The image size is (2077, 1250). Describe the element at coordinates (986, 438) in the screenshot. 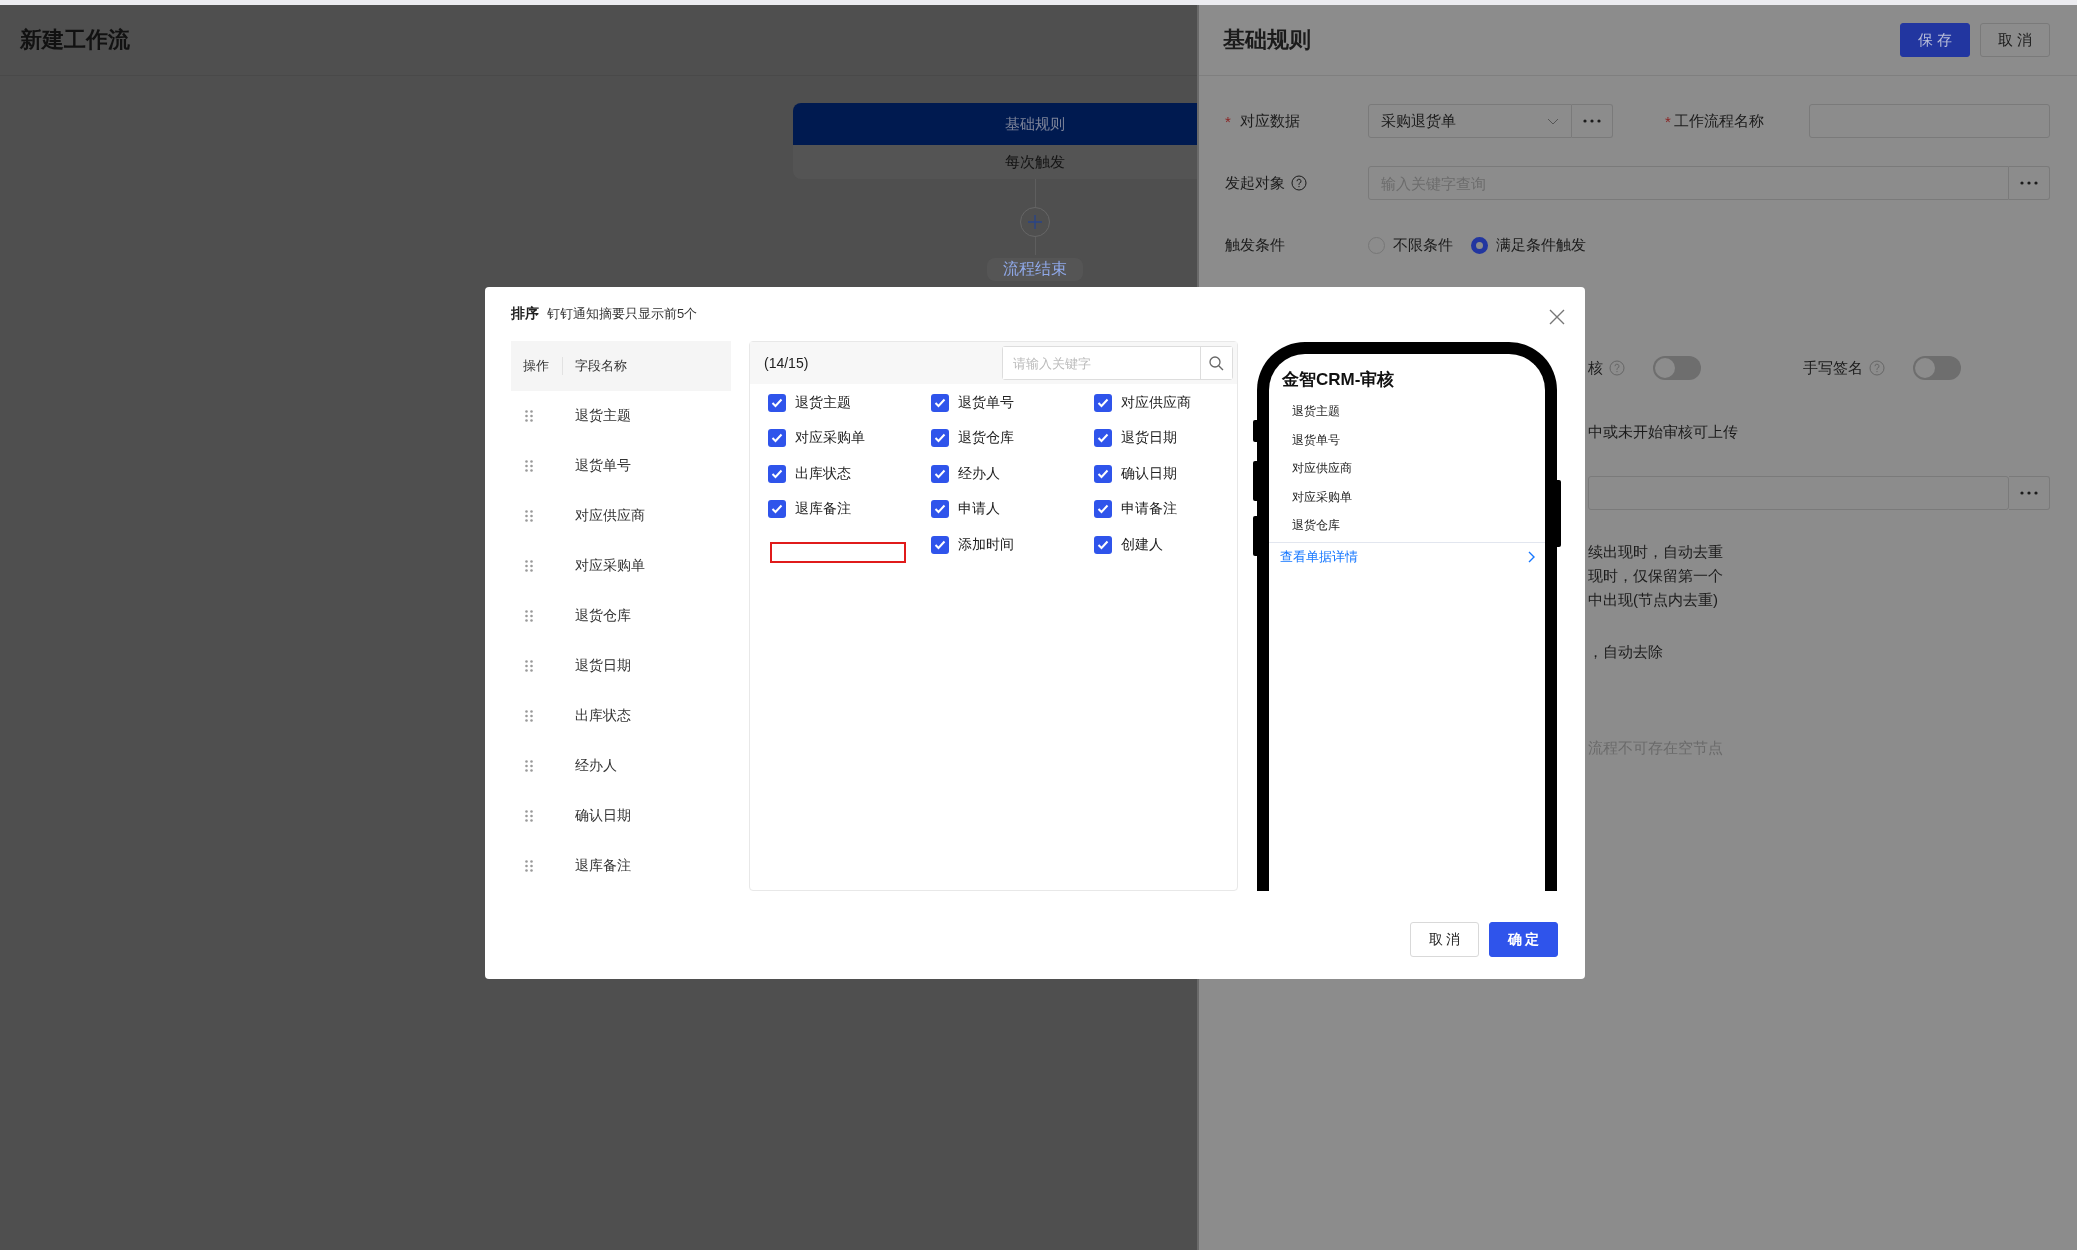

I see `checkbox-label: 退货仓库` at that location.